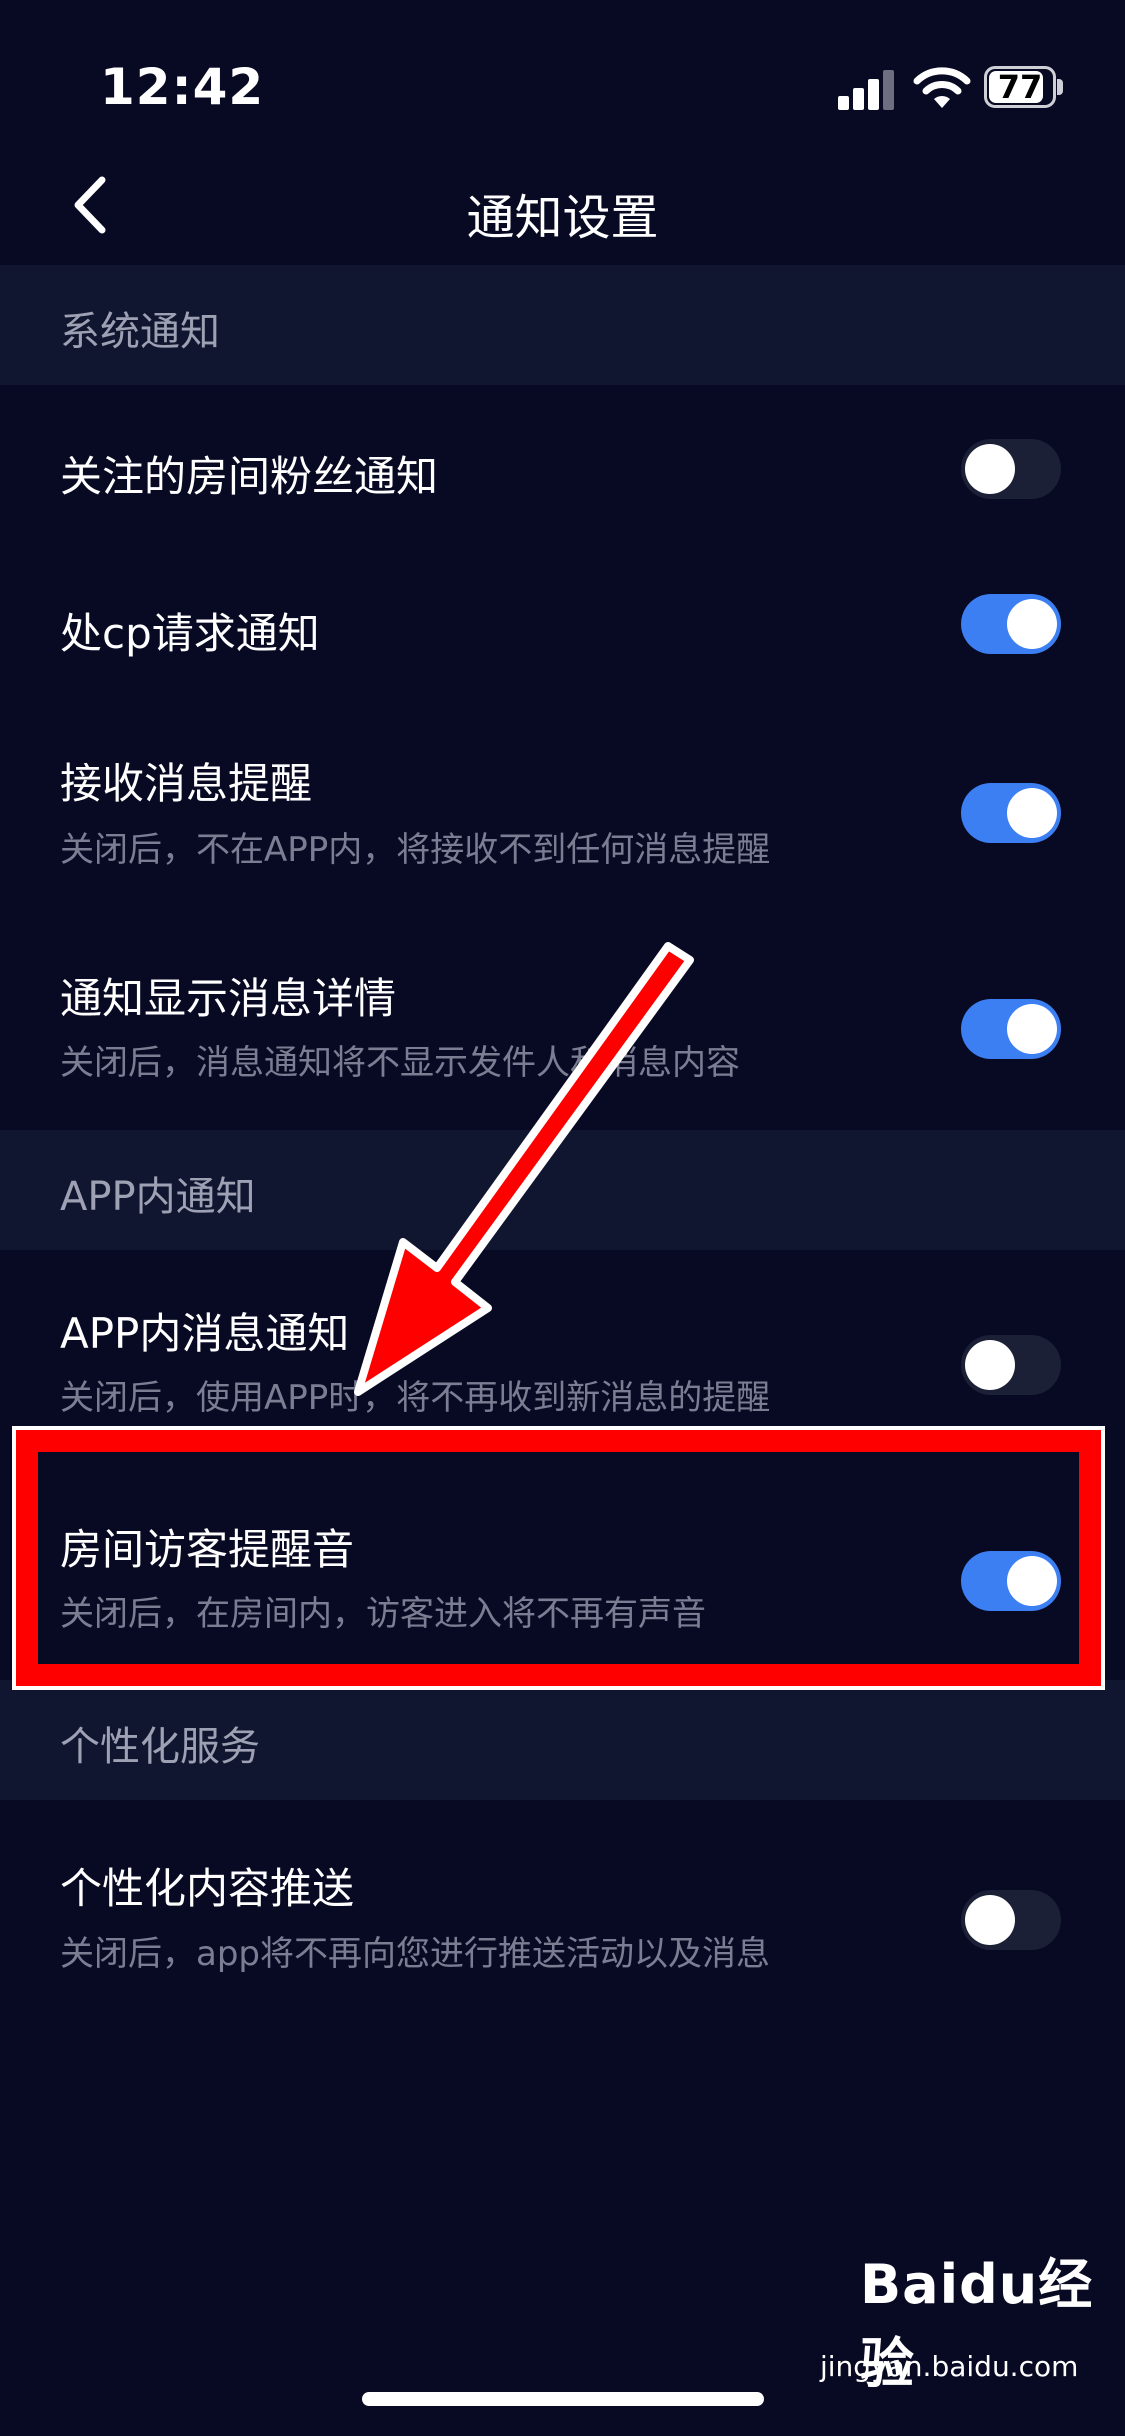  Describe the element at coordinates (562, 1900) in the screenshot. I see `setting-row-personalized-push: 个性化内容推送 关闭后，app将不再向您进行推送活动以及消息` at that location.